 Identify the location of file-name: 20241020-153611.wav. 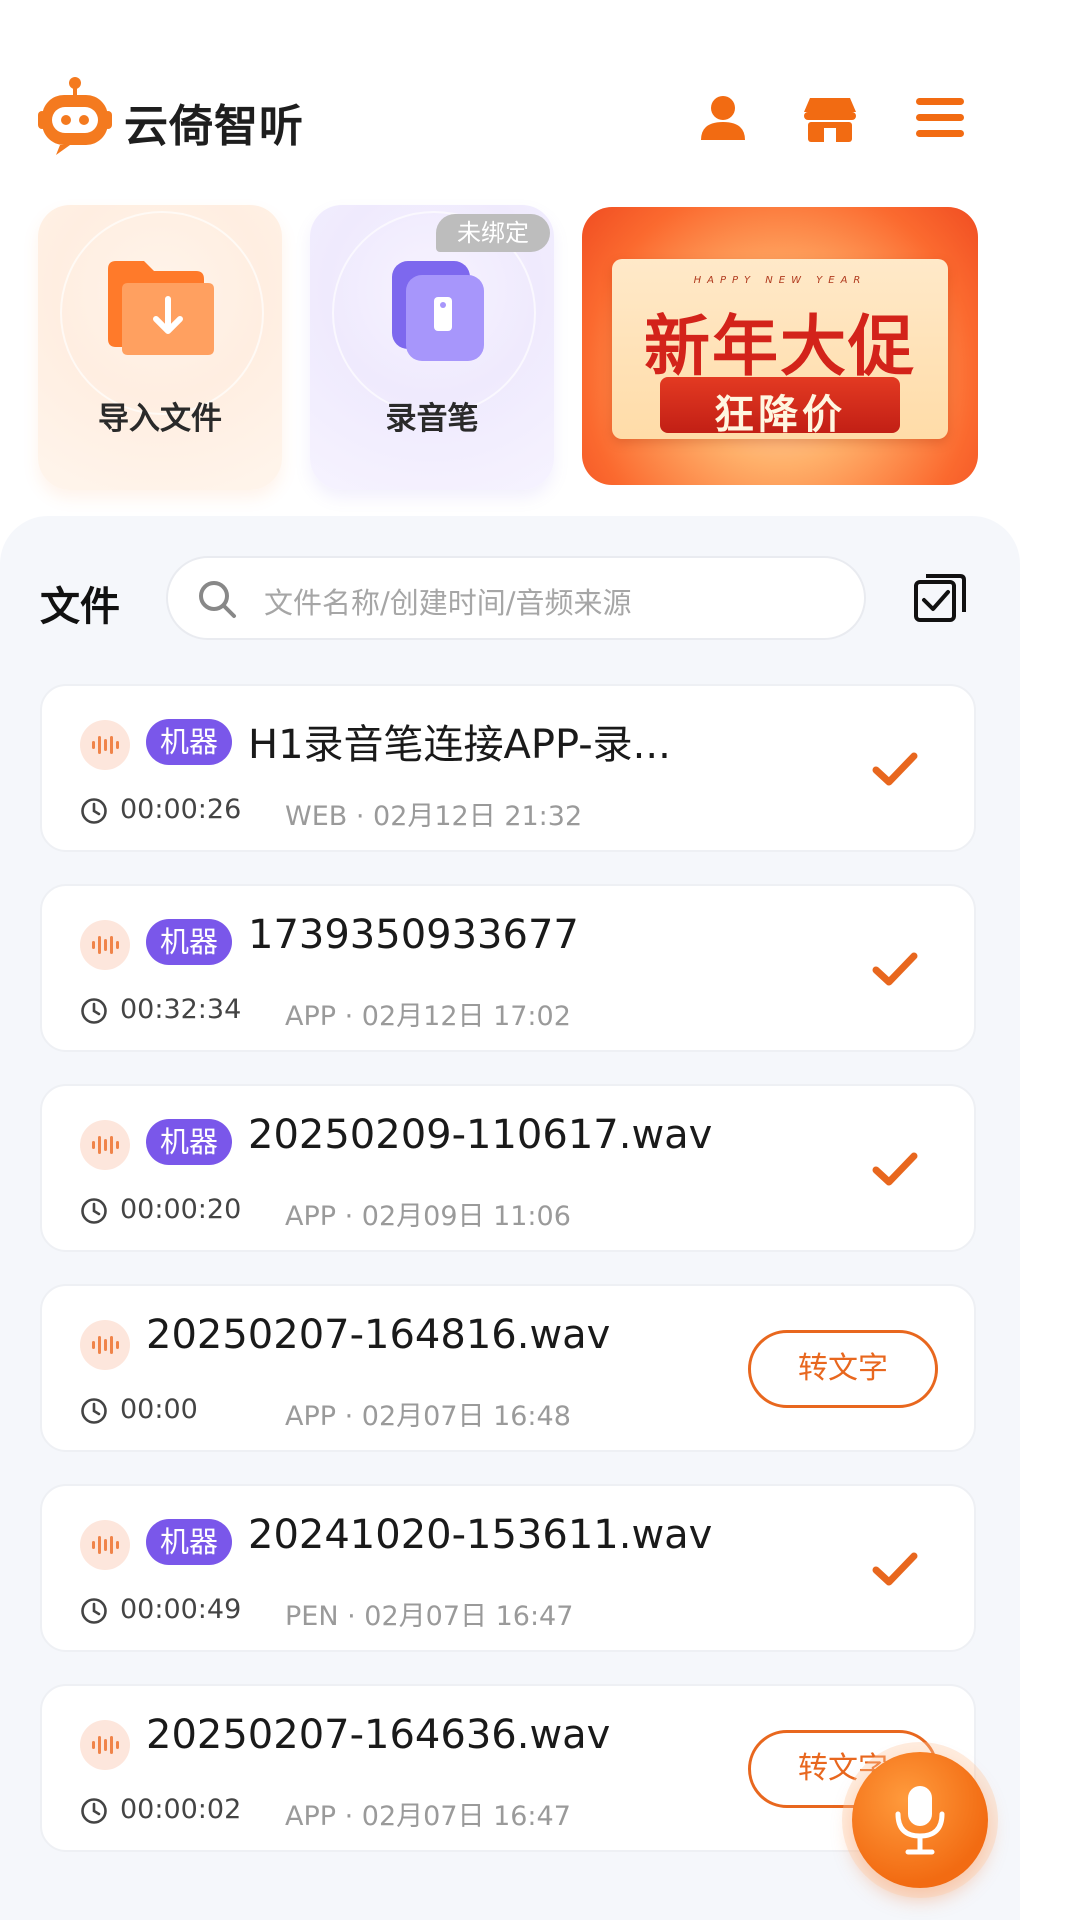
(480, 1535).